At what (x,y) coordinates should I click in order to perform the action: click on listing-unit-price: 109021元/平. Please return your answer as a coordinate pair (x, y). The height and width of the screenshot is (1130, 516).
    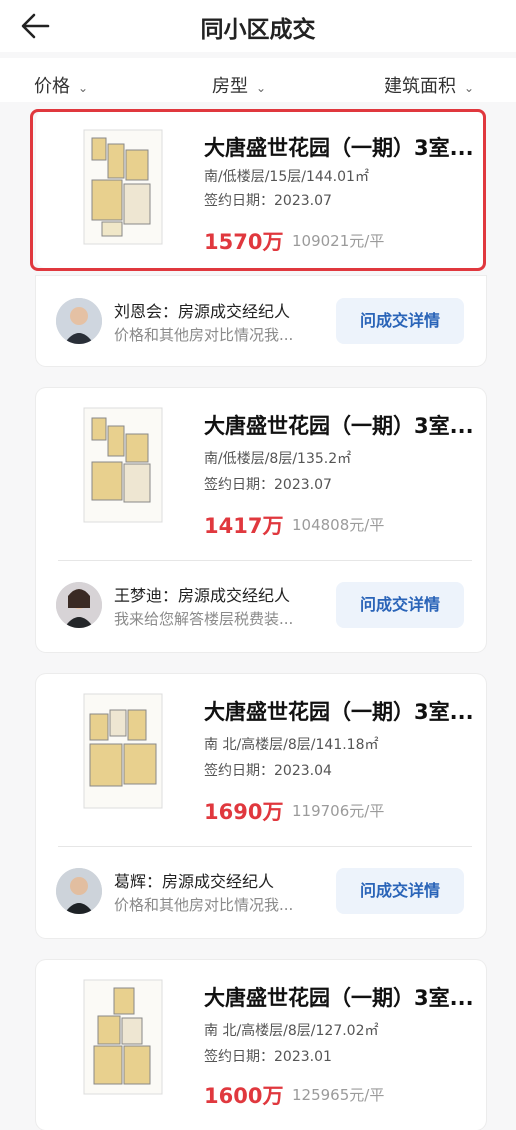
    Looking at the image, I should click on (338, 241).